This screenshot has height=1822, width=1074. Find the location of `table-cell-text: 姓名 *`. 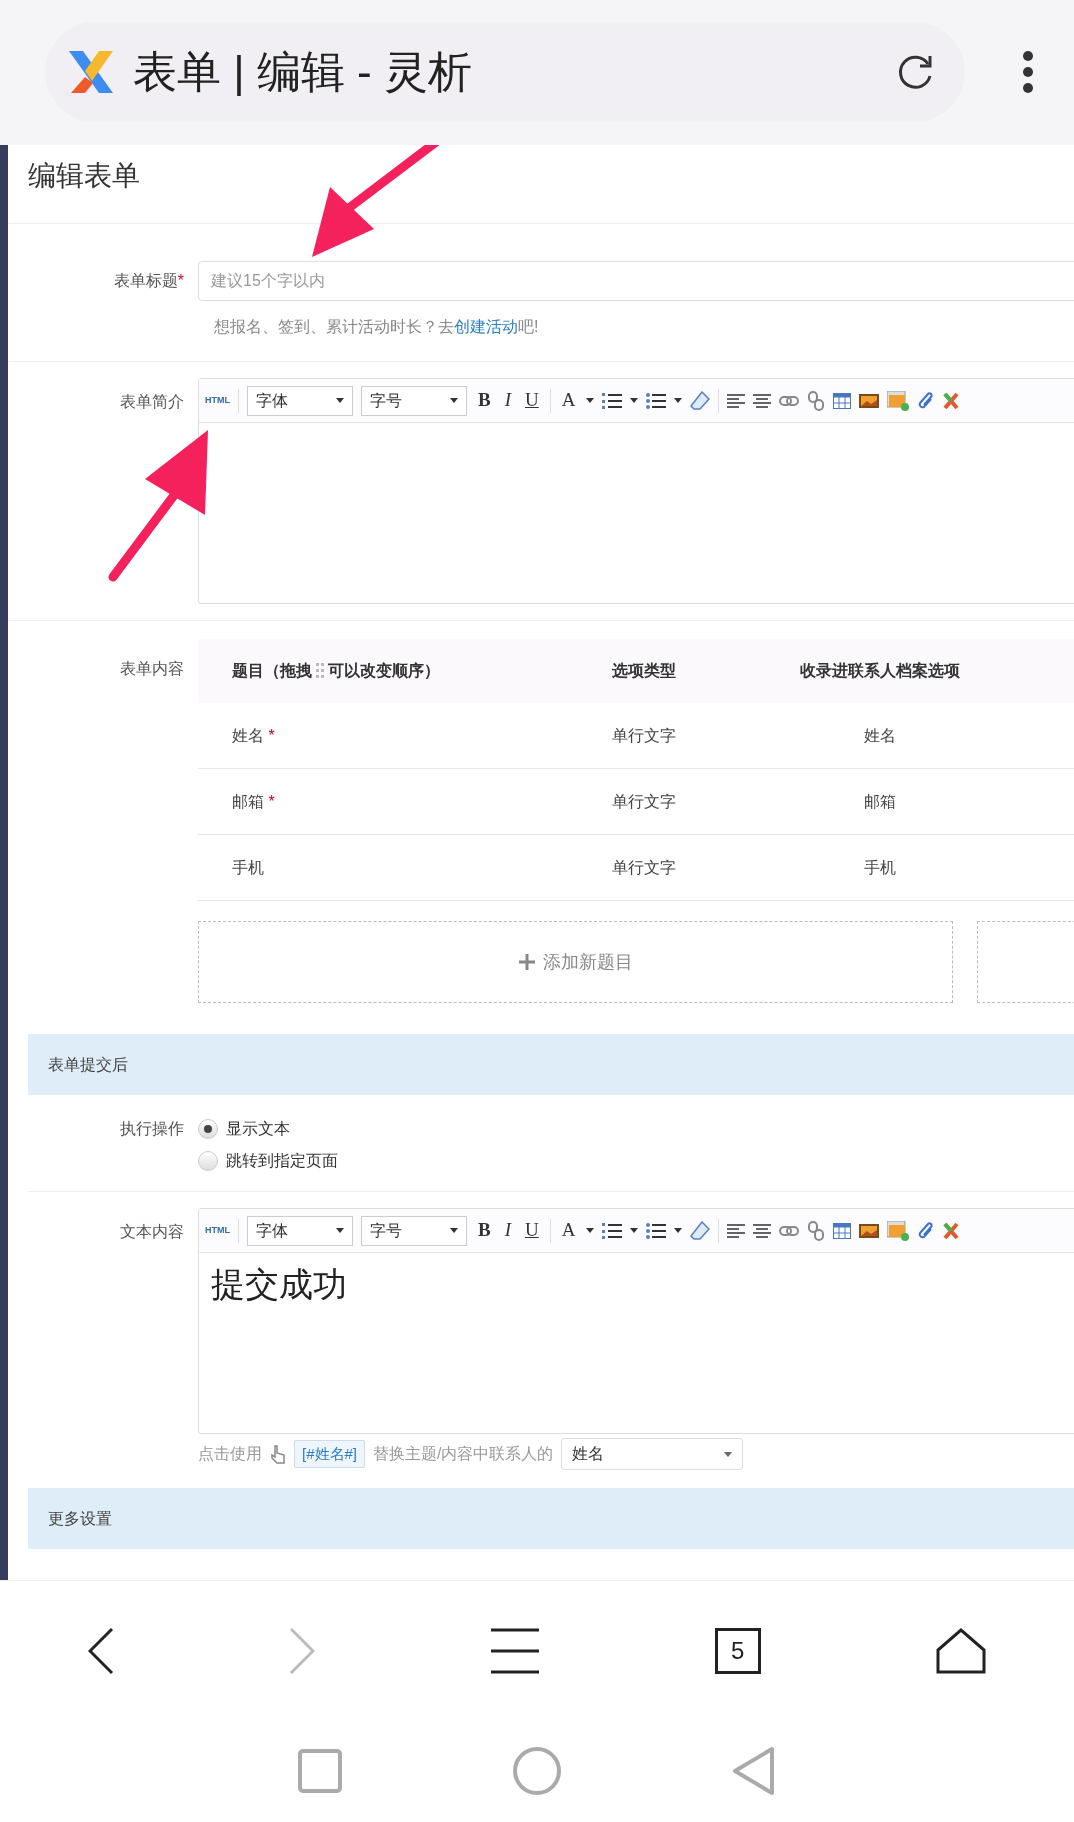

table-cell-text: 姓名 * is located at coordinates (253, 735).